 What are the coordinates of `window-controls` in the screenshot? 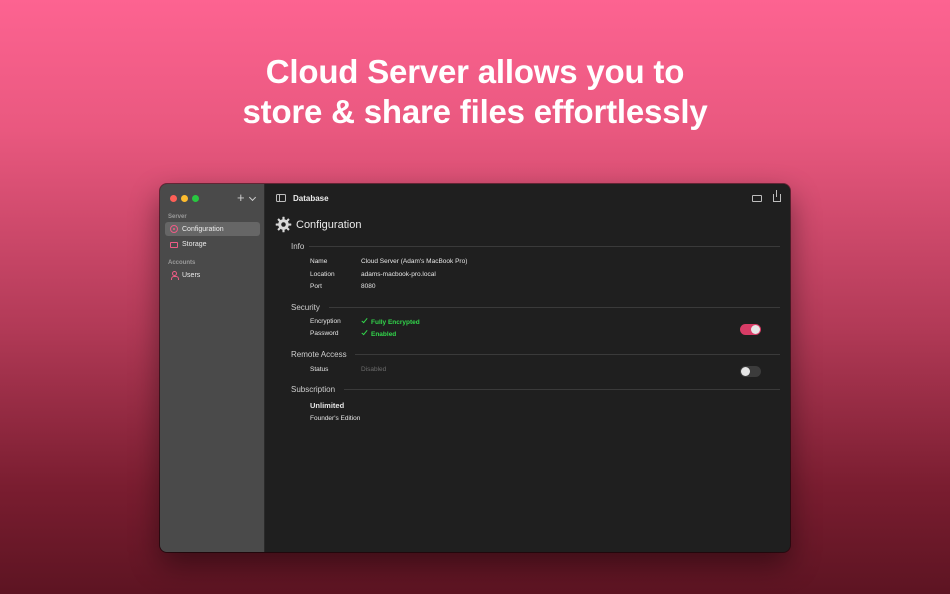 It's located at (184, 198).